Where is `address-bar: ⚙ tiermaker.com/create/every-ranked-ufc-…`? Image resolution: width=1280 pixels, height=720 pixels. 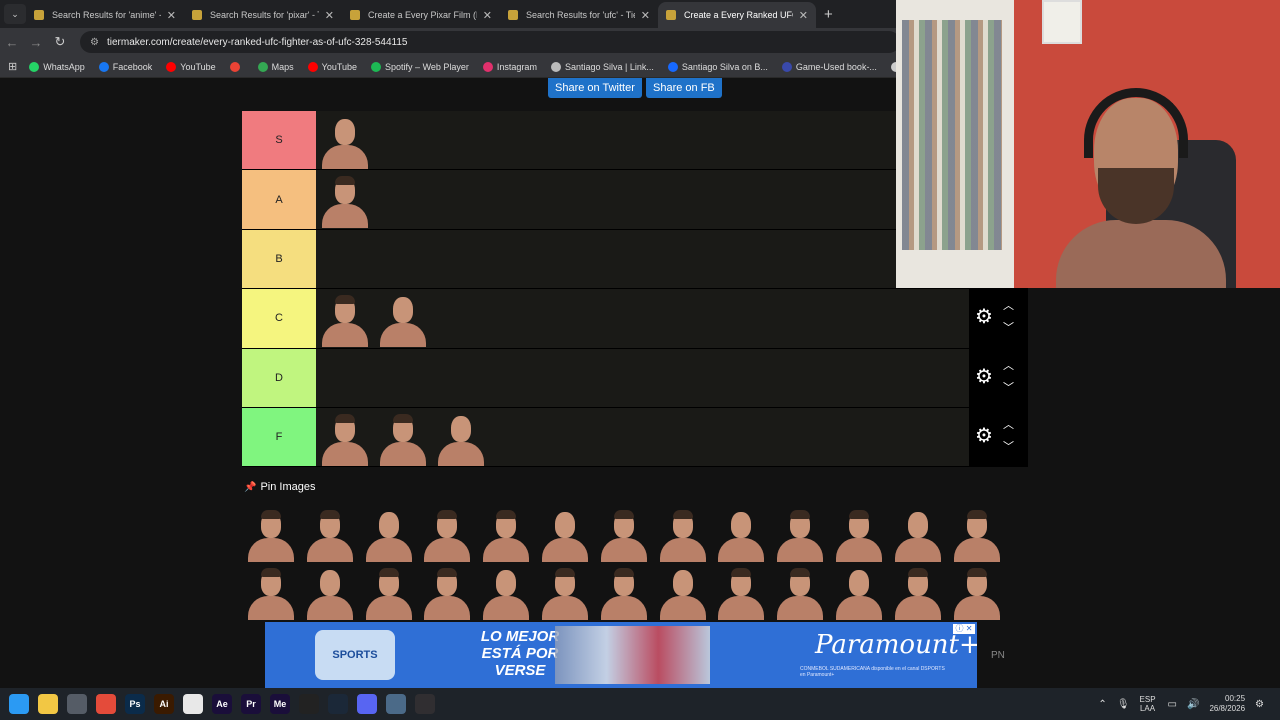 address-bar: ⚙ tiermaker.com/create/every-ranked-ufc-… is located at coordinates (490, 42).